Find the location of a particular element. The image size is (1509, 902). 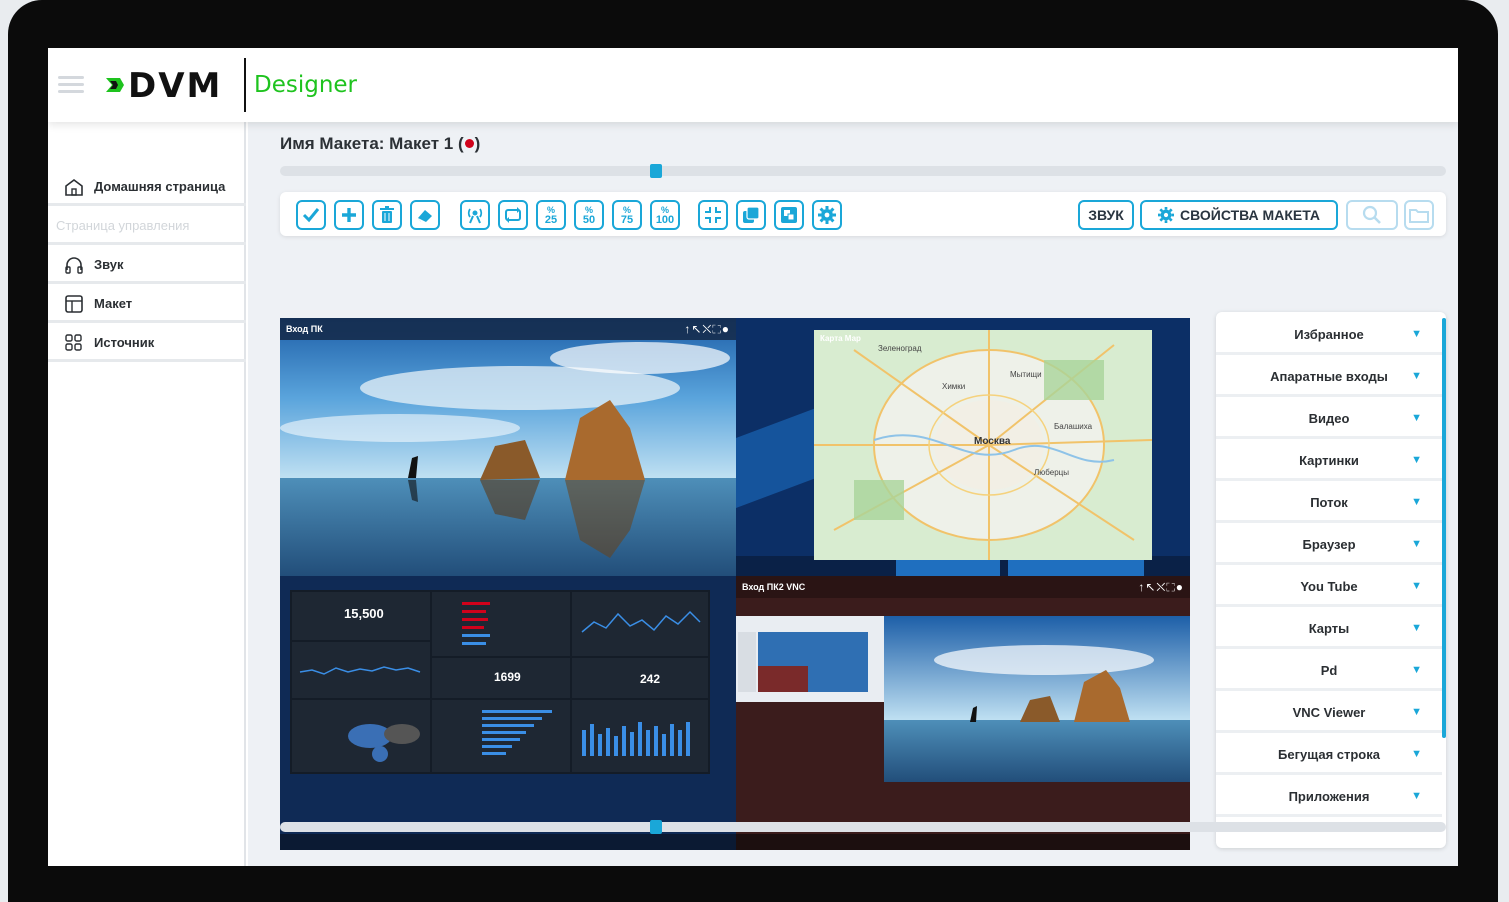

map-label: Москва is located at coordinates (992, 441).